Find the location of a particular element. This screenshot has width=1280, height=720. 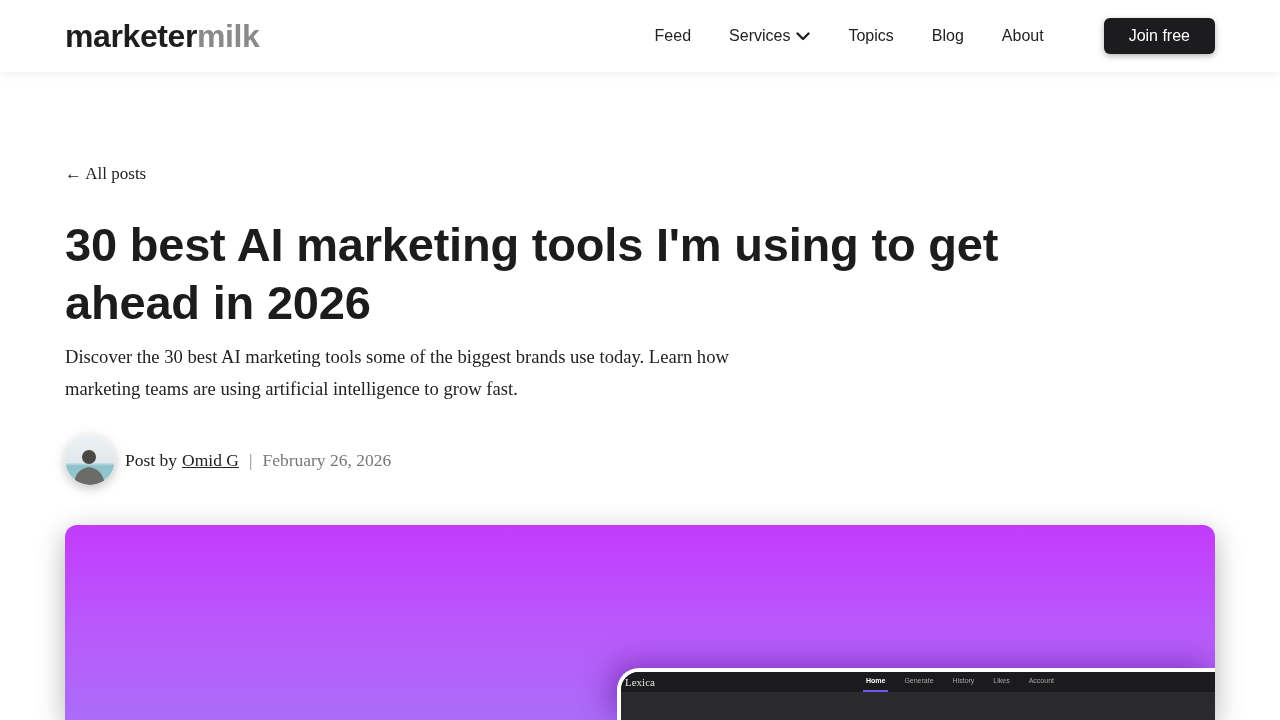

nav-link: Topics is located at coordinates (871, 36).